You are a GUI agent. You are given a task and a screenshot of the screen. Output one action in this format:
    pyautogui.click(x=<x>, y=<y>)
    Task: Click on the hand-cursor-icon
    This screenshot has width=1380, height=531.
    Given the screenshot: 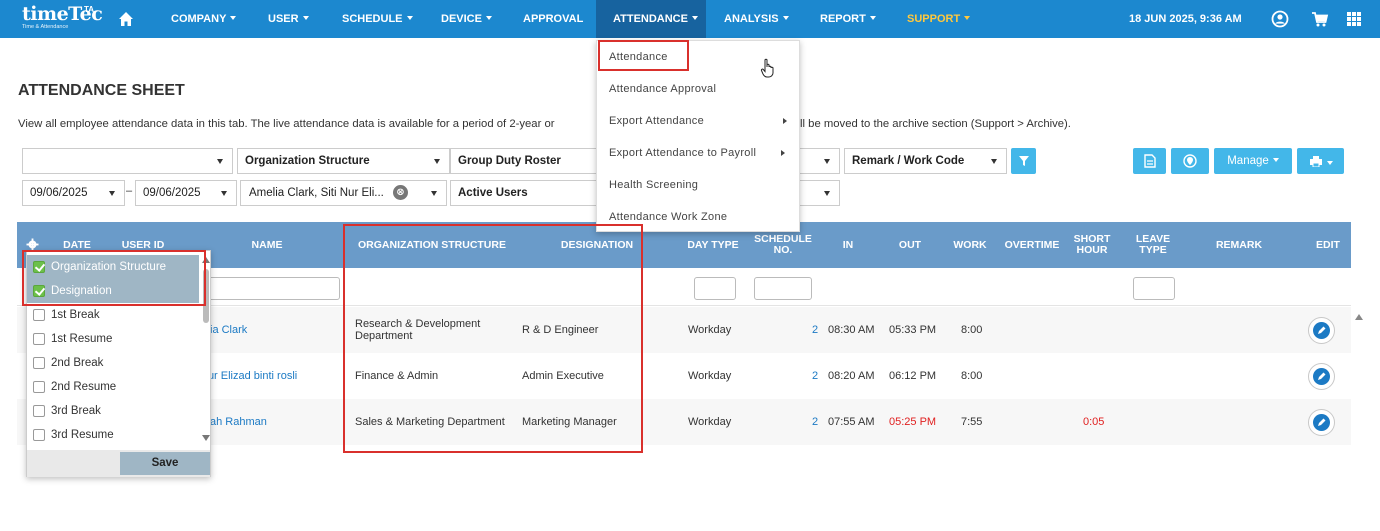 What is the action you would take?
    pyautogui.click(x=767, y=68)
    